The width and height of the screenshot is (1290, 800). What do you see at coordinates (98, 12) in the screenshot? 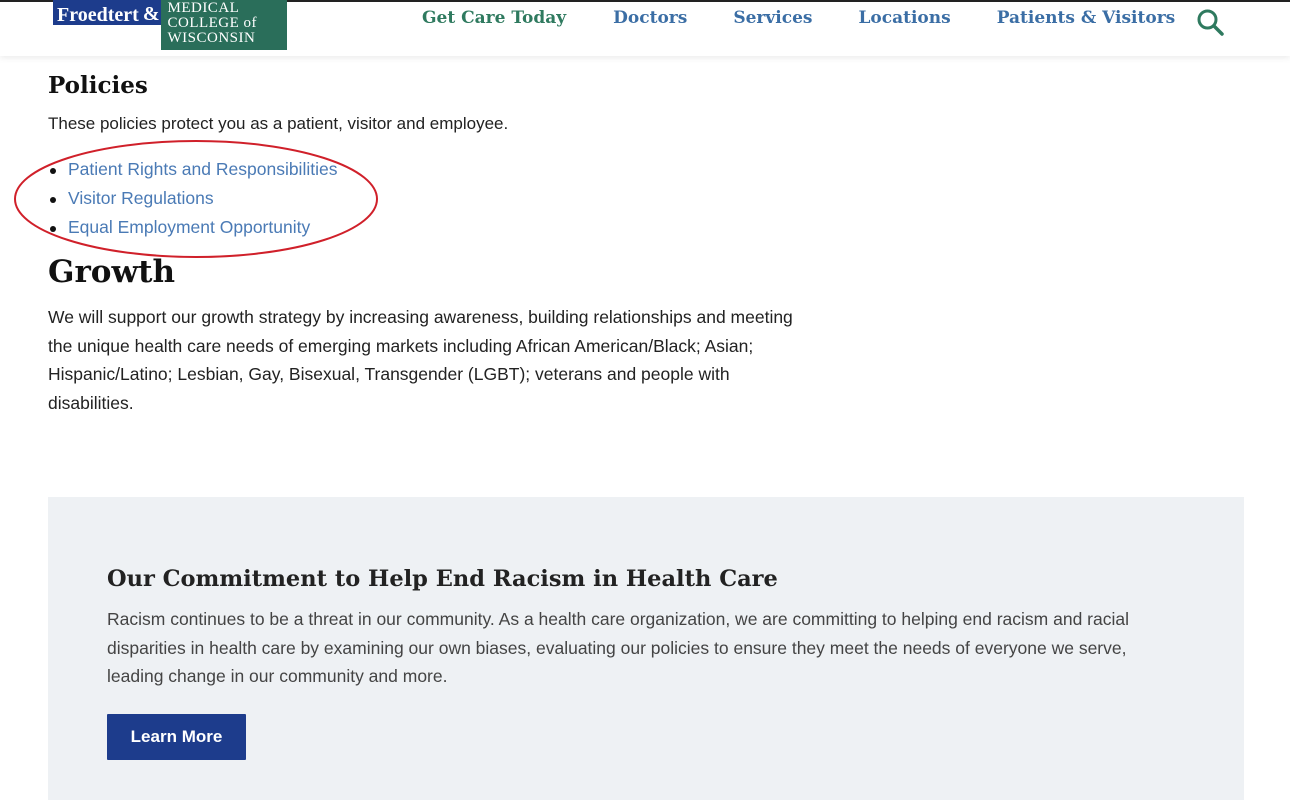
I see `logo-froedtert-text: Froedtert` at bounding box center [98, 12].